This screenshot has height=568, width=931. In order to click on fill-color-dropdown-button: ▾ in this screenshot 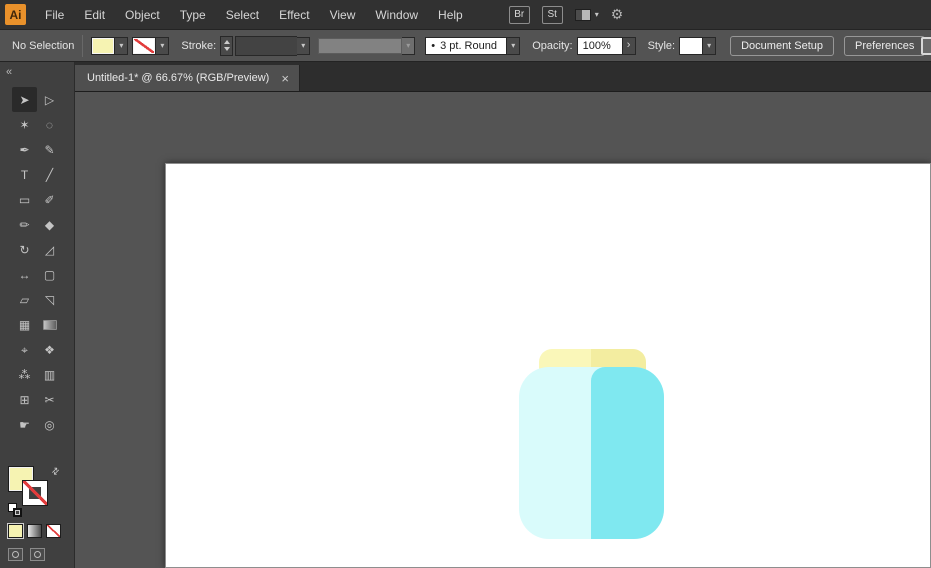, I will do `click(122, 45)`.